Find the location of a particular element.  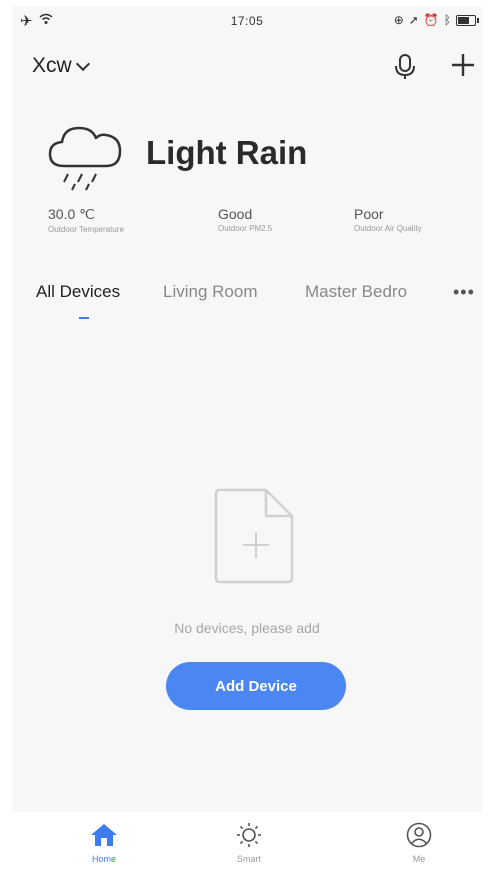

nav-me: Me is located at coordinates (419, 843).